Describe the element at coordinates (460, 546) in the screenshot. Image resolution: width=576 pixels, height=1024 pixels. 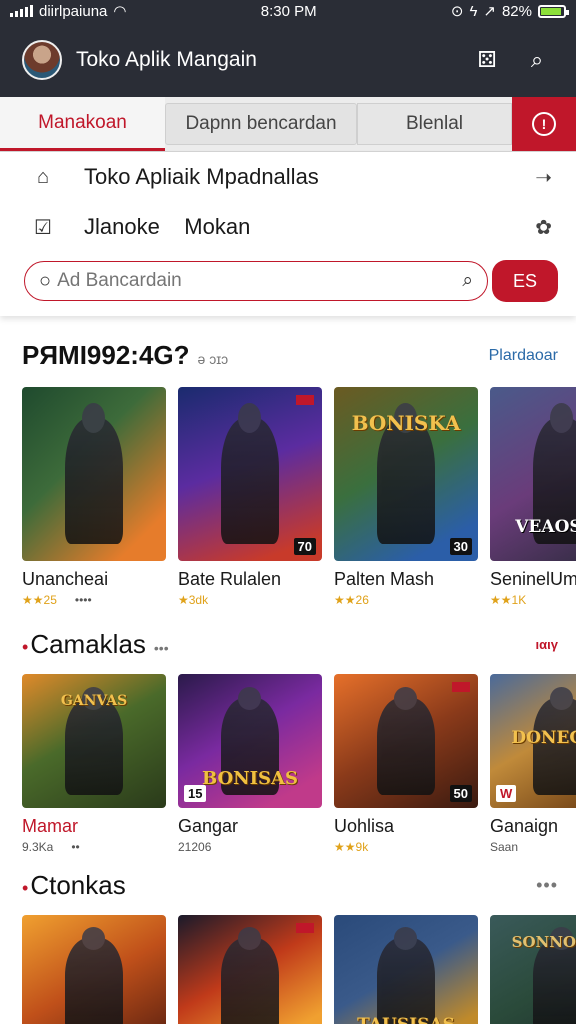
I see `game-badge: 30` at that location.